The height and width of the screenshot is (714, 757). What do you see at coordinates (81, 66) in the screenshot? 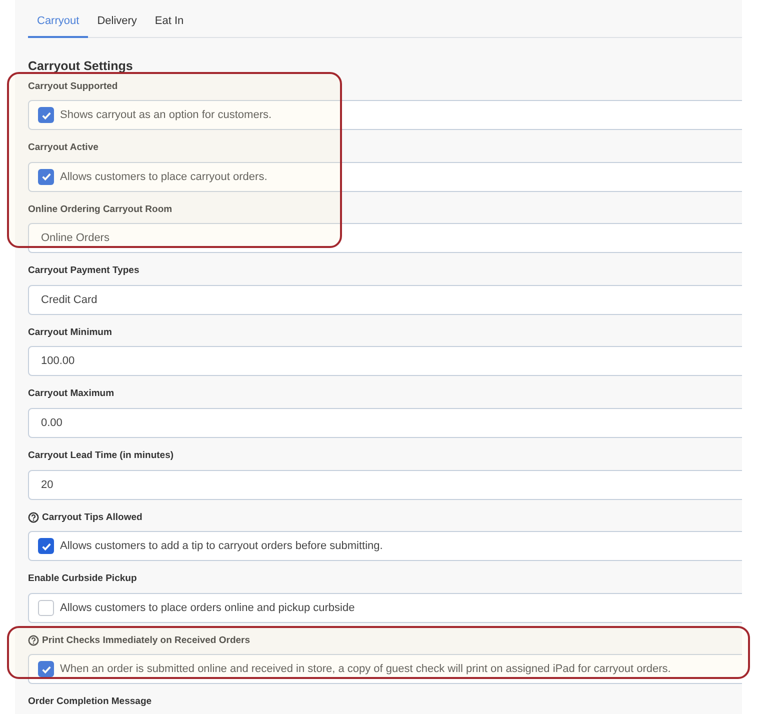
I see `section-title: Carryout Settings` at bounding box center [81, 66].